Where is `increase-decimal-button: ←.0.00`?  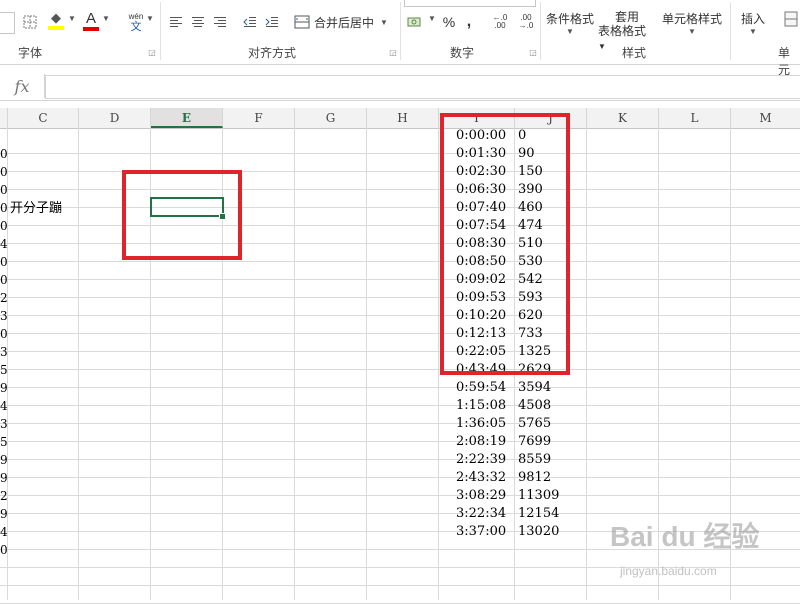 increase-decimal-button: ←.0.00 is located at coordinates (500, 22).